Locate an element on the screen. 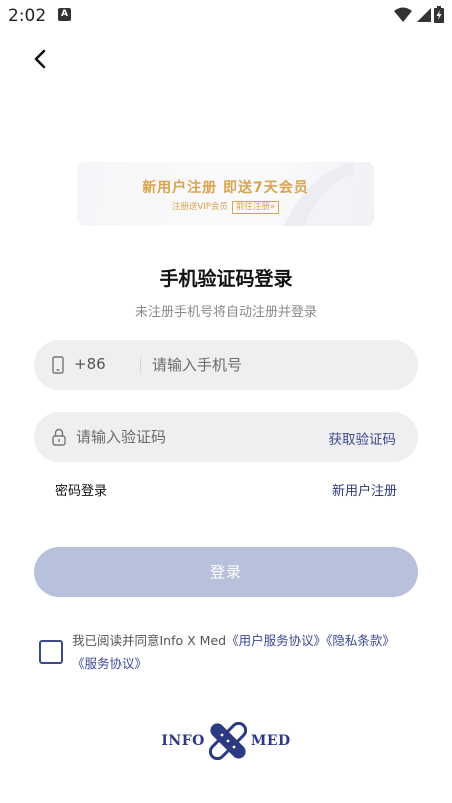 The height and width of the screenshot is (803, 452). page-title: 手机验证码登录 is located at coordinates (226, 279).